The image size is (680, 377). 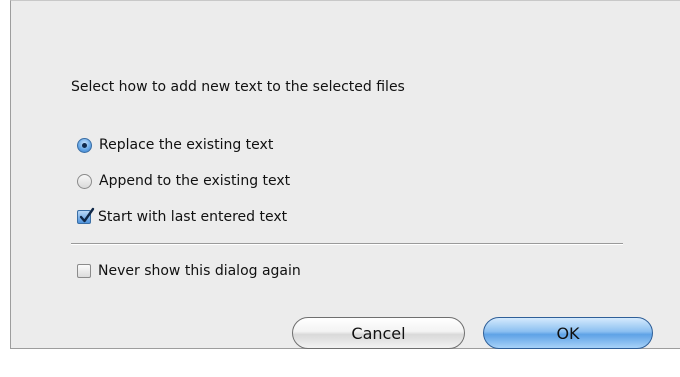 I want to click on never-show-dialog-label: Never show this dialog again, so click(x=199, y=271).